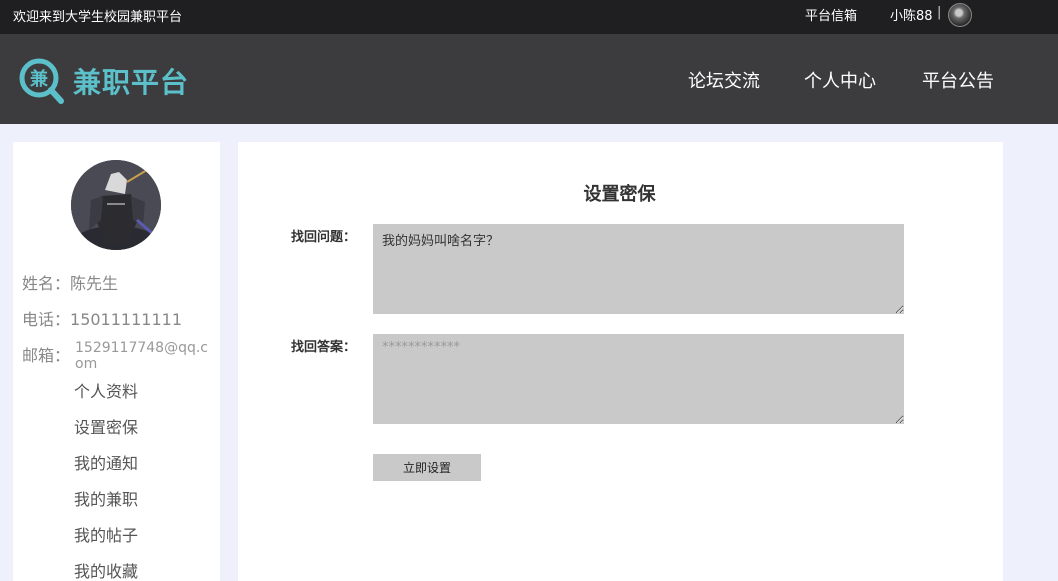 This screenshot has width=1058, height=581. Describe the element at coordinates (106, 534) in the screenshot. I see `menu-my-posts: 我的帖子` at that location.